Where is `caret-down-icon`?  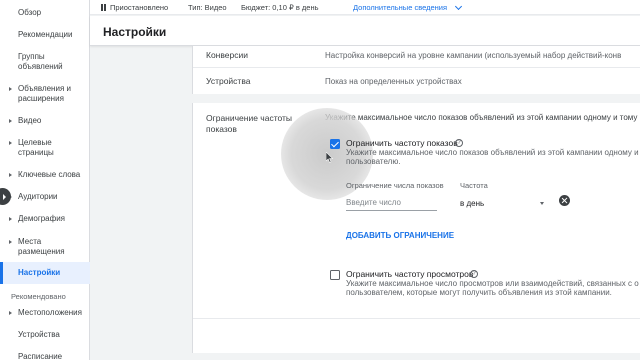 caret-down-icon is located at coordinates (542, 203).